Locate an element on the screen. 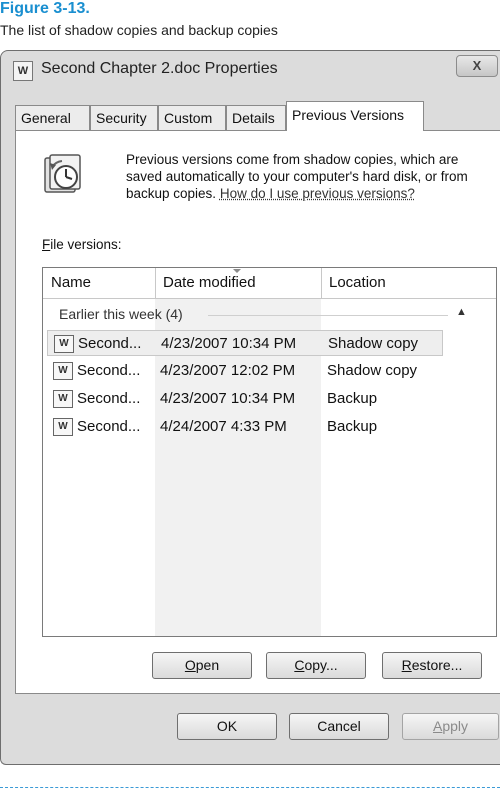 The width and height of the screenshot is (500, 790). tab-general: General is located at coordinates (52, 117).